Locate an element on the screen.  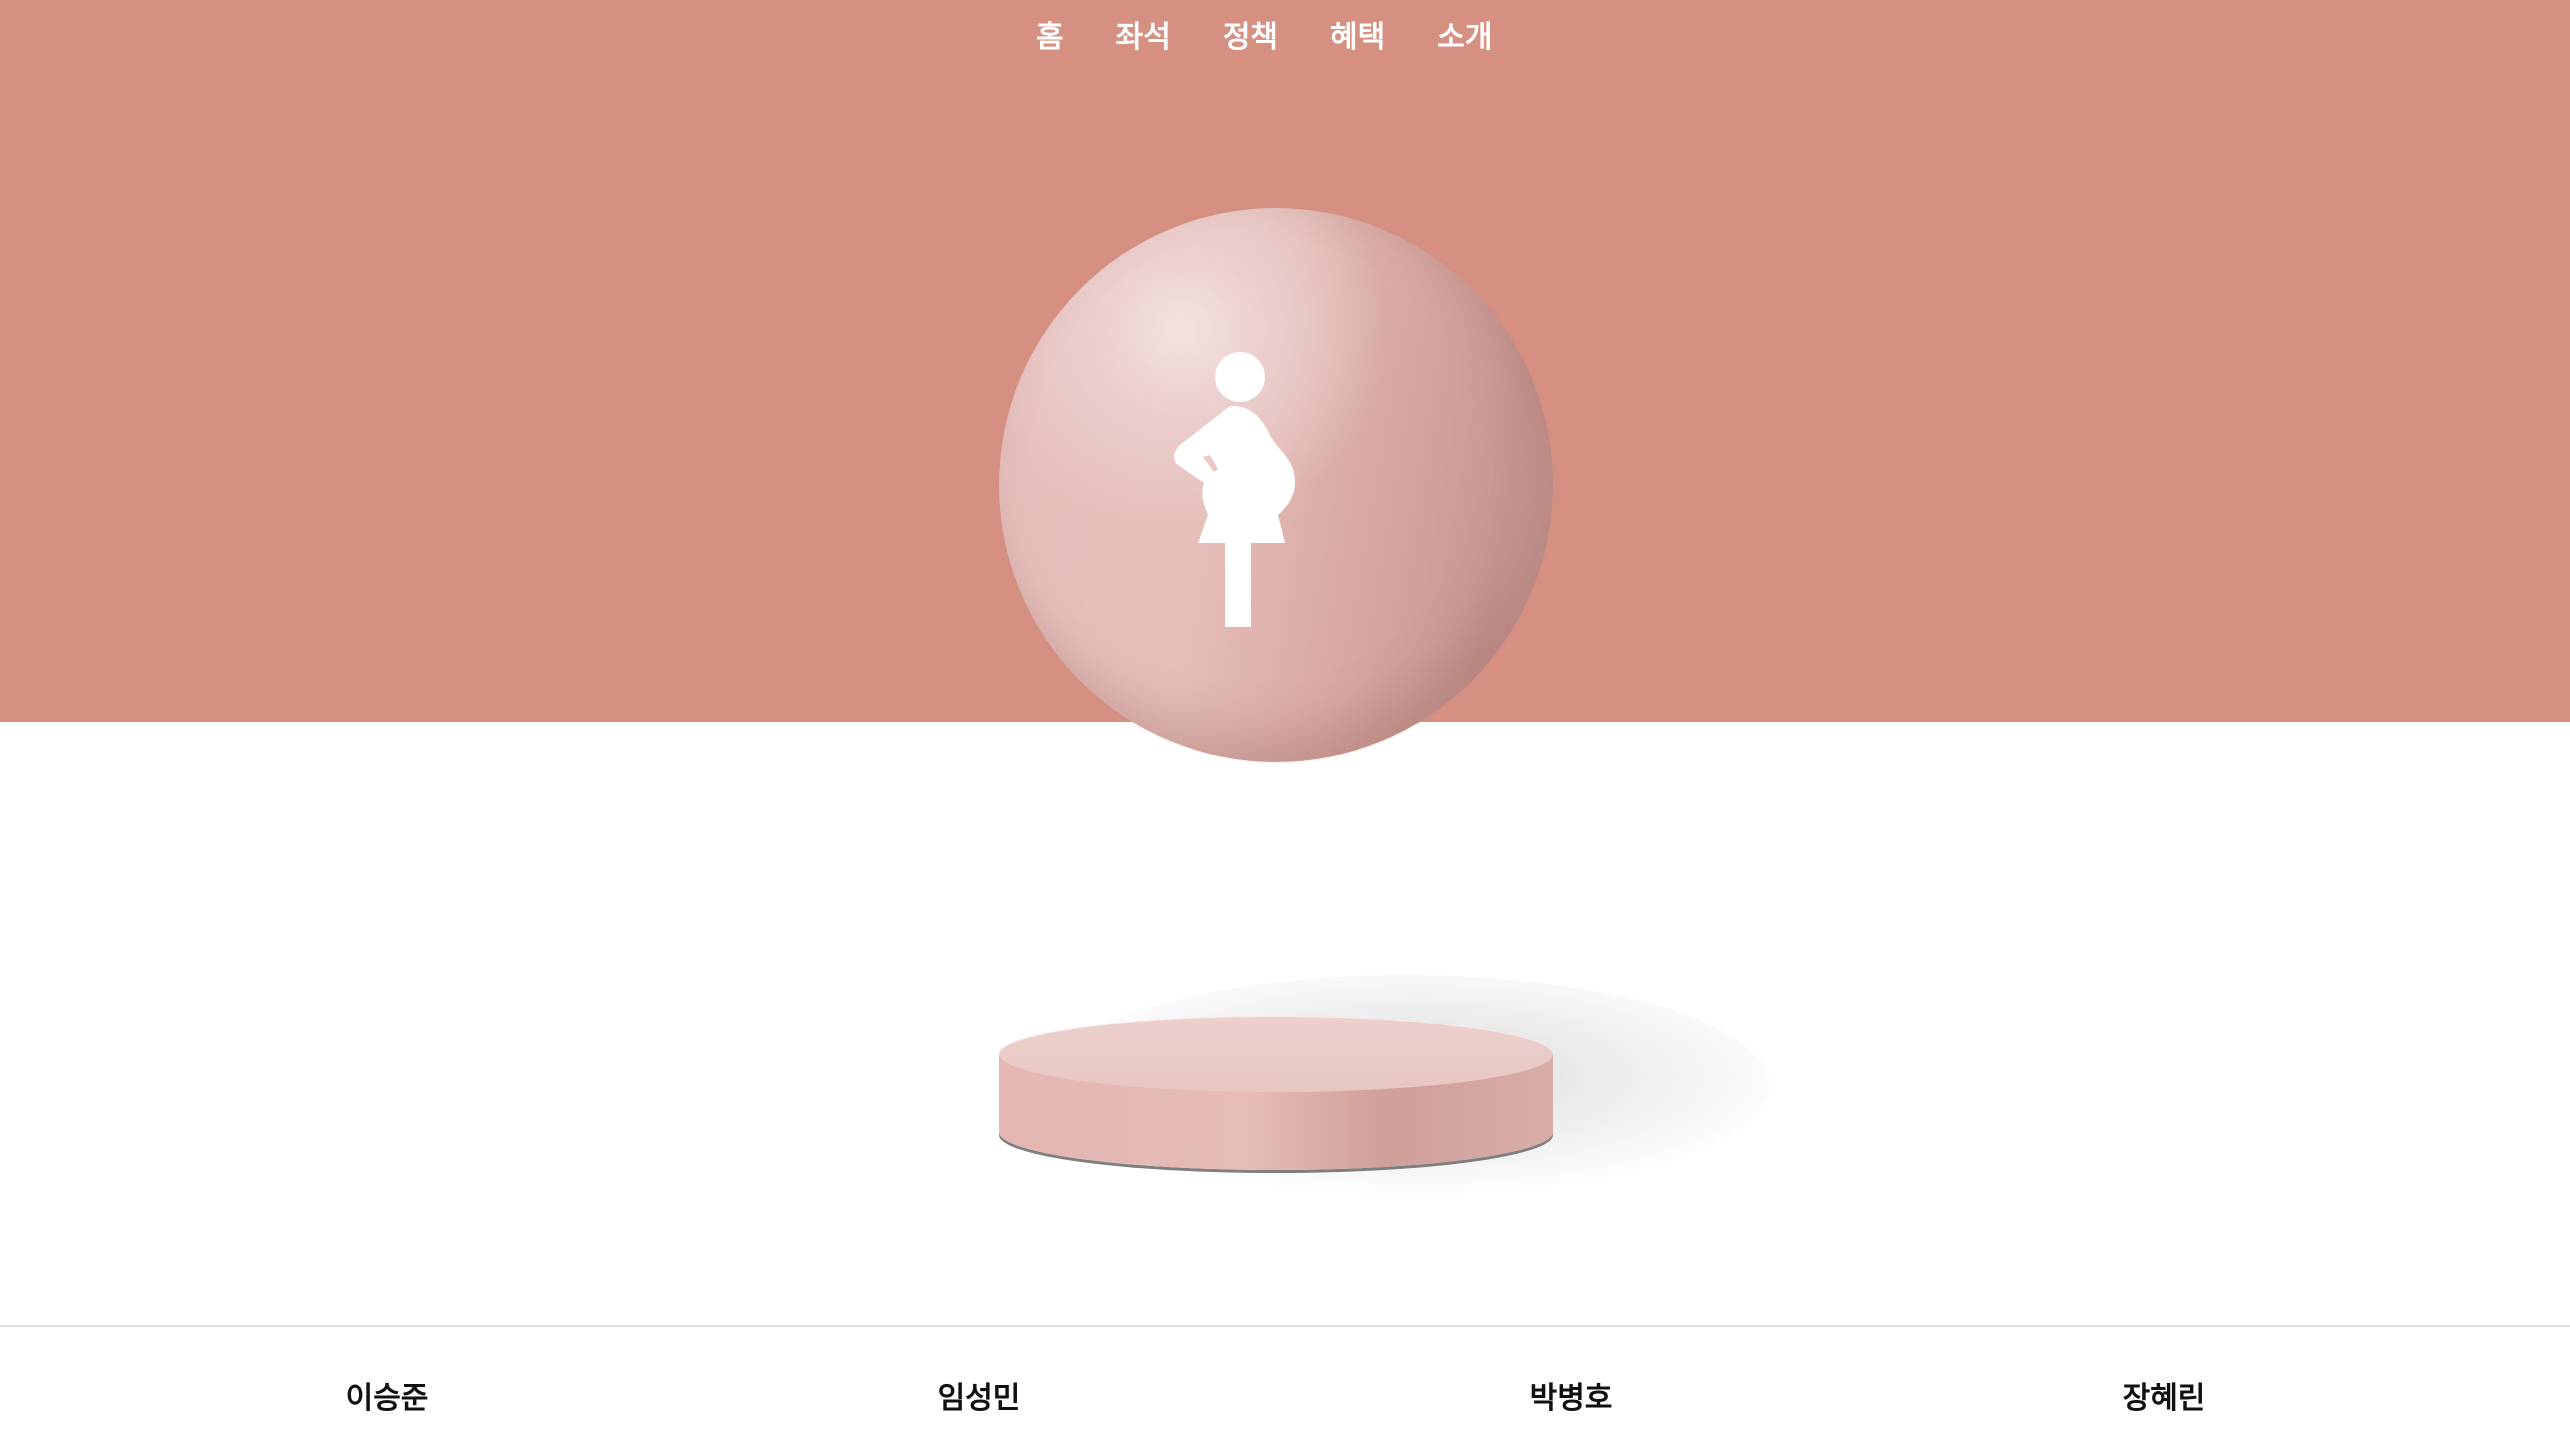
footer-member-2: 임성민 is located at coordinates (979, 1398).